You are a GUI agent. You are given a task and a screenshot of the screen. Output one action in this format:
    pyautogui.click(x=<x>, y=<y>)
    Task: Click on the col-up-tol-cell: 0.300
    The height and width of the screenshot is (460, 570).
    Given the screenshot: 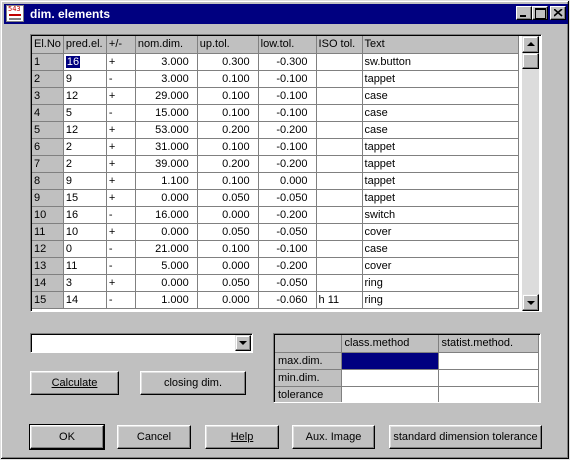 What is the action you would take?
    pyautogui.click(x=228, y=62)
    